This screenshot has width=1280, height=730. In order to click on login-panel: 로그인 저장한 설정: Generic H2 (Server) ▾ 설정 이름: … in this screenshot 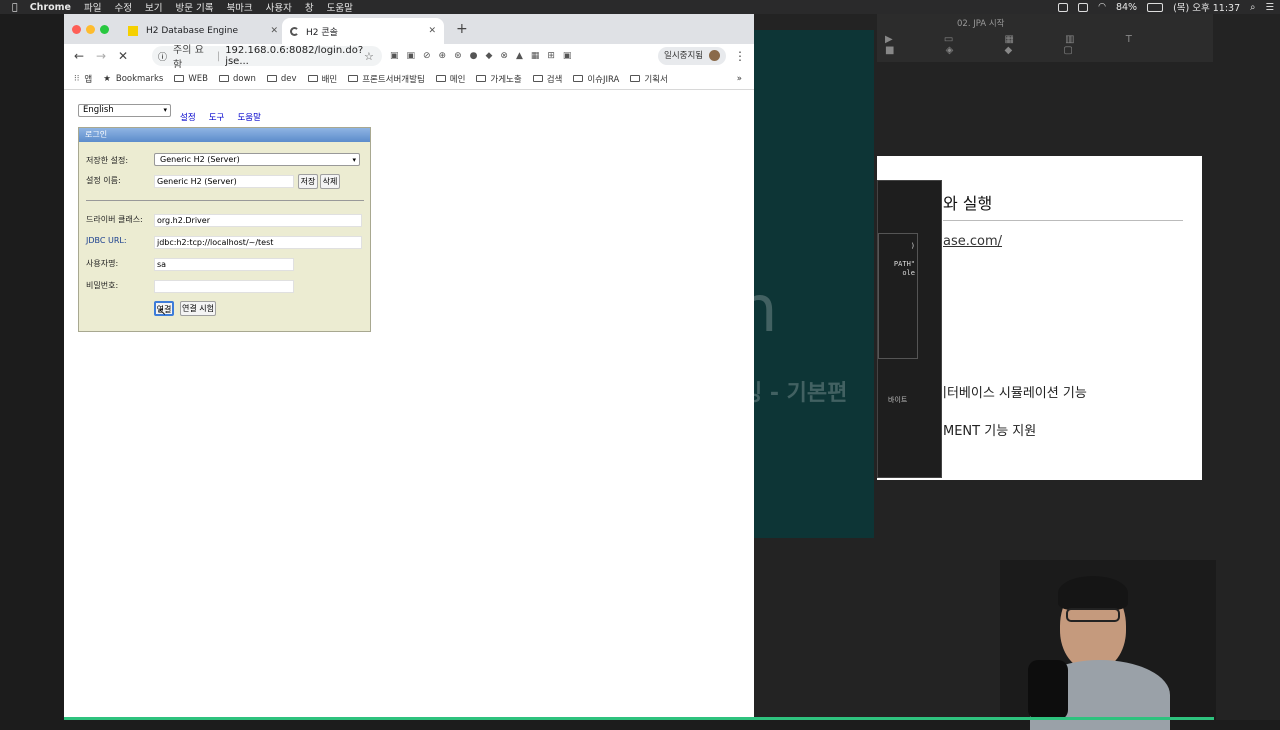, I will do `click(224, 229)`.